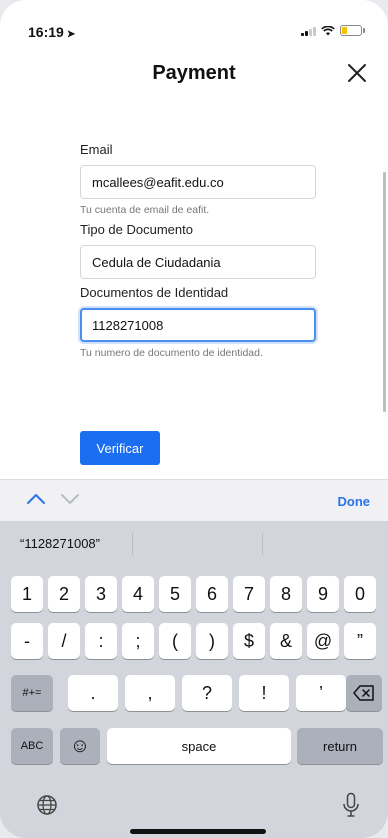  I want to click on key-3: 3, so click(101, 594).